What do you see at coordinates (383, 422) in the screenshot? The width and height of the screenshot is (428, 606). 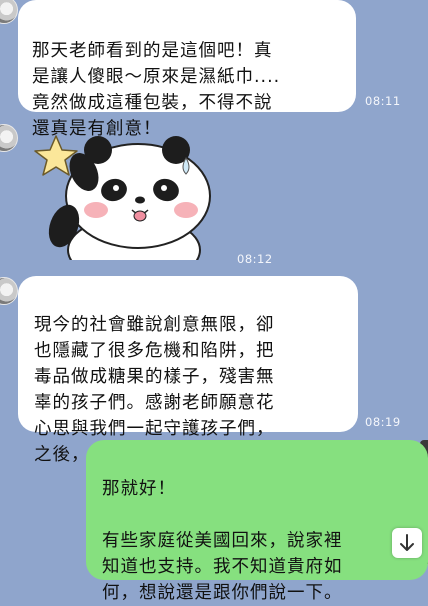 I see `message-time: 08:19` at bounding box center [383, 422].